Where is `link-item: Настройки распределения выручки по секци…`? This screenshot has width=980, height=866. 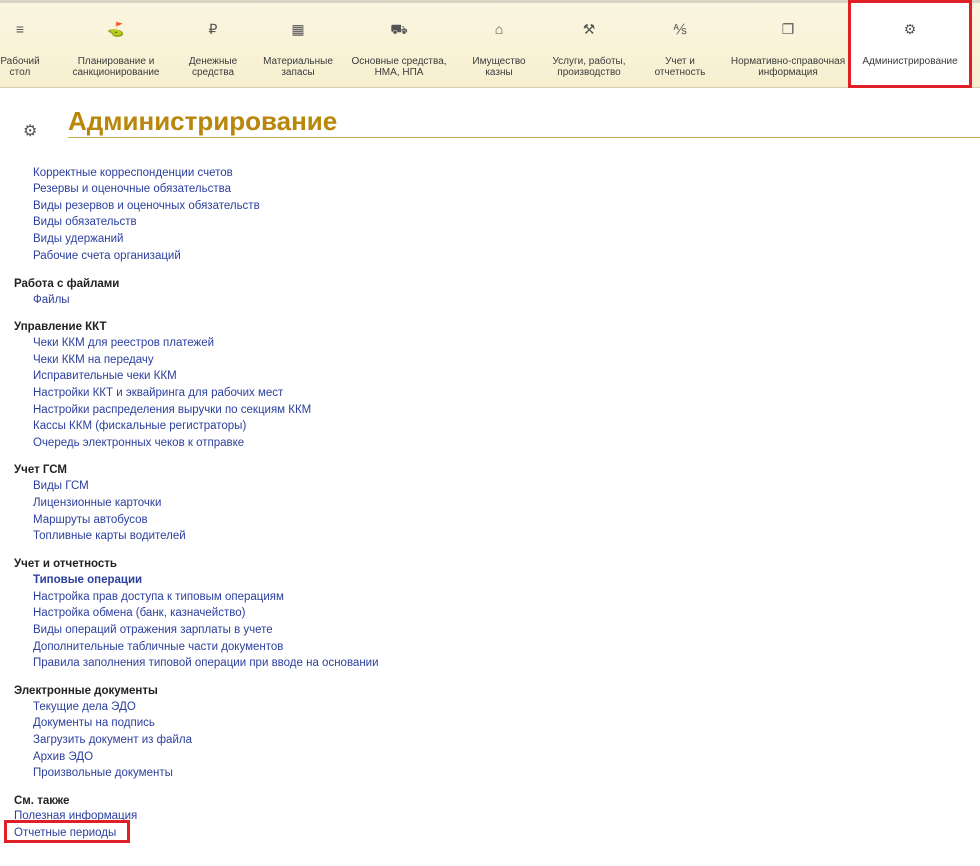
link-item: Настройки распределения выручки по секци… is located at coordinates (172, 410).